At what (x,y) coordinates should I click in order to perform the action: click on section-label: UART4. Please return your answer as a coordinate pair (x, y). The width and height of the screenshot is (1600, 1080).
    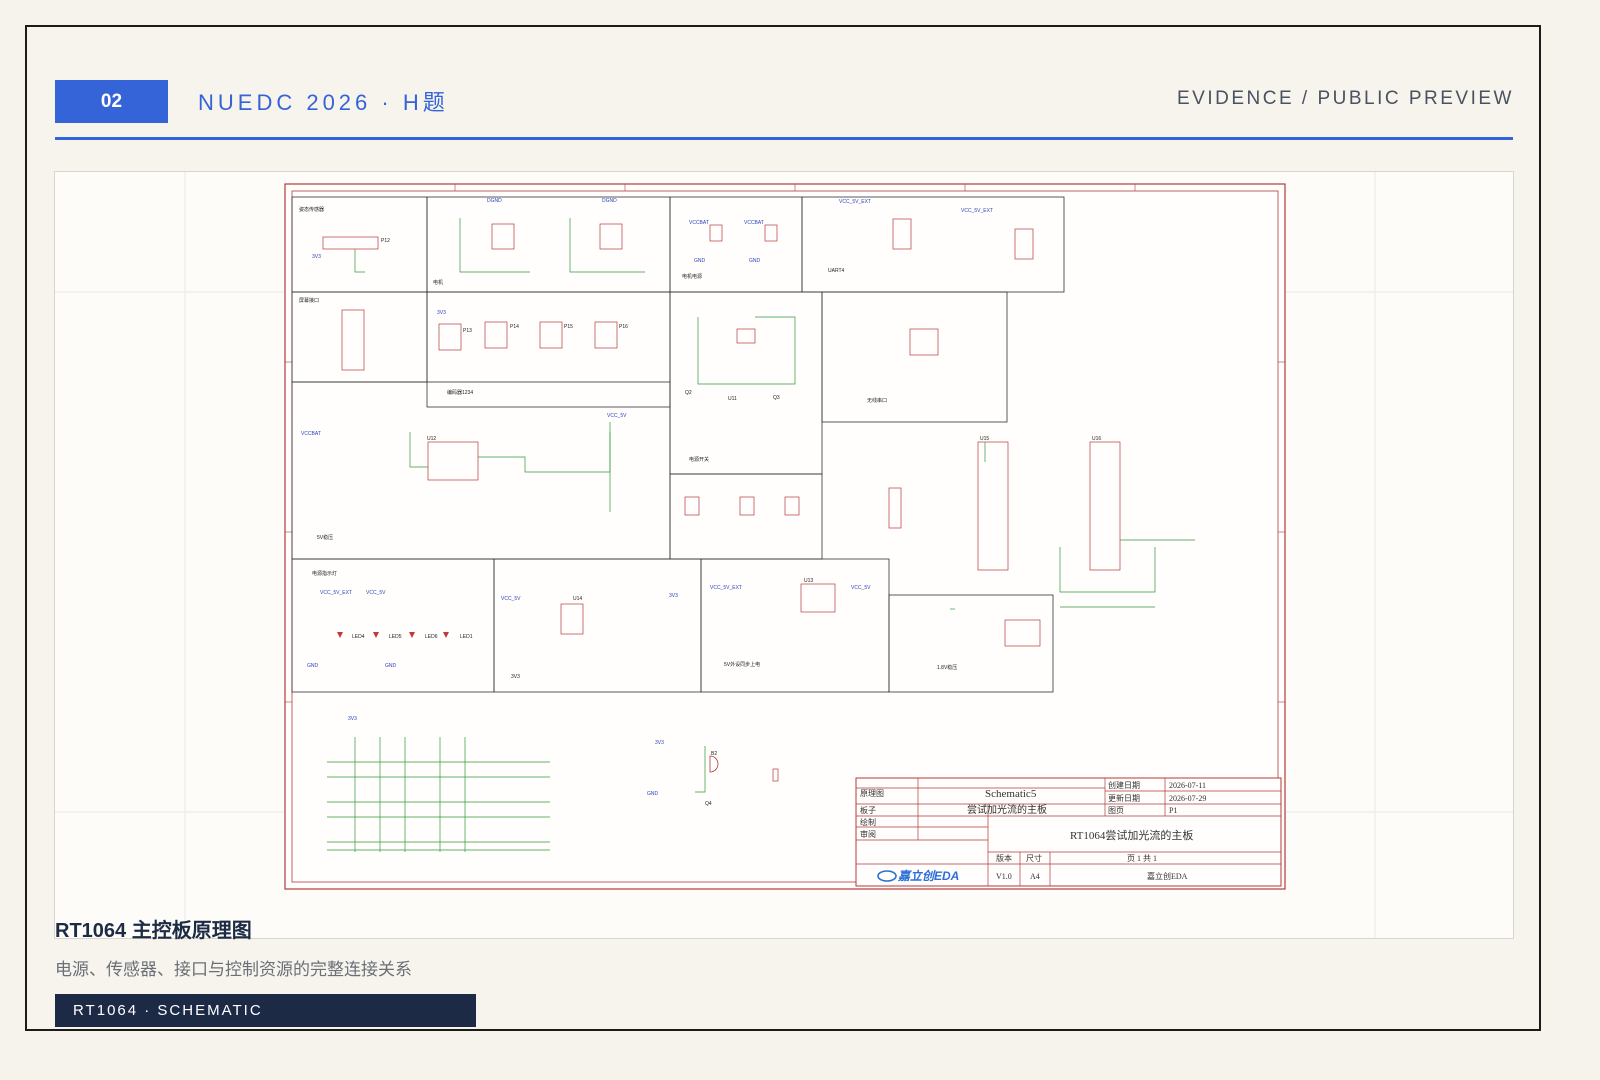
    Looking at the image, I should click on (836, 271).